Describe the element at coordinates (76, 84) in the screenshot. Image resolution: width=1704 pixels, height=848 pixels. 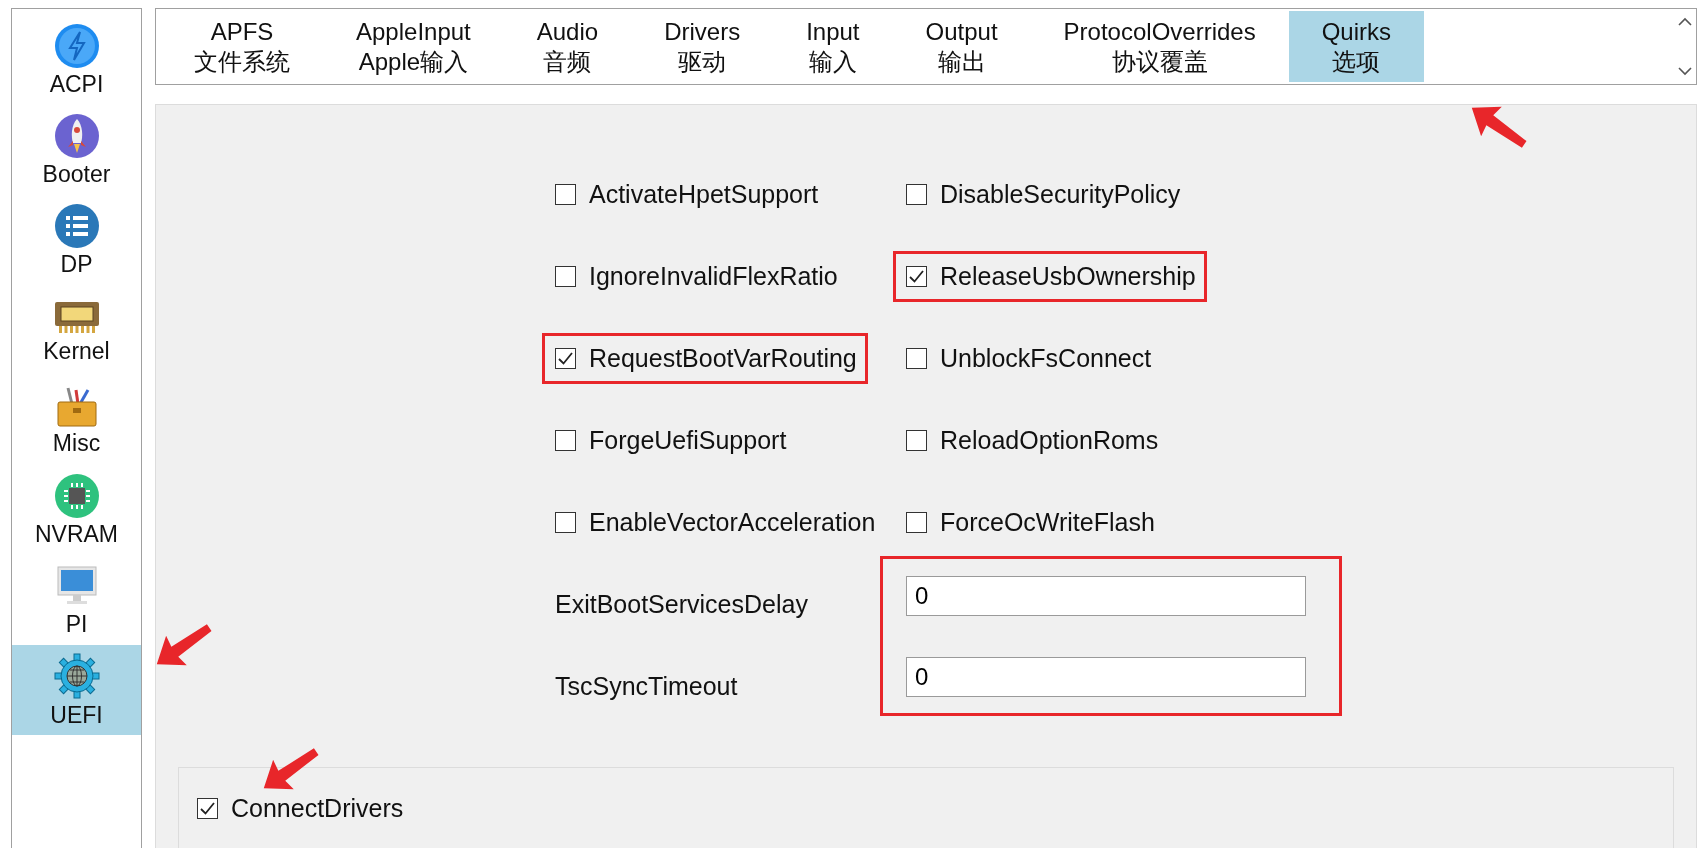
I see `sidebar-label: ACPI` at that location.